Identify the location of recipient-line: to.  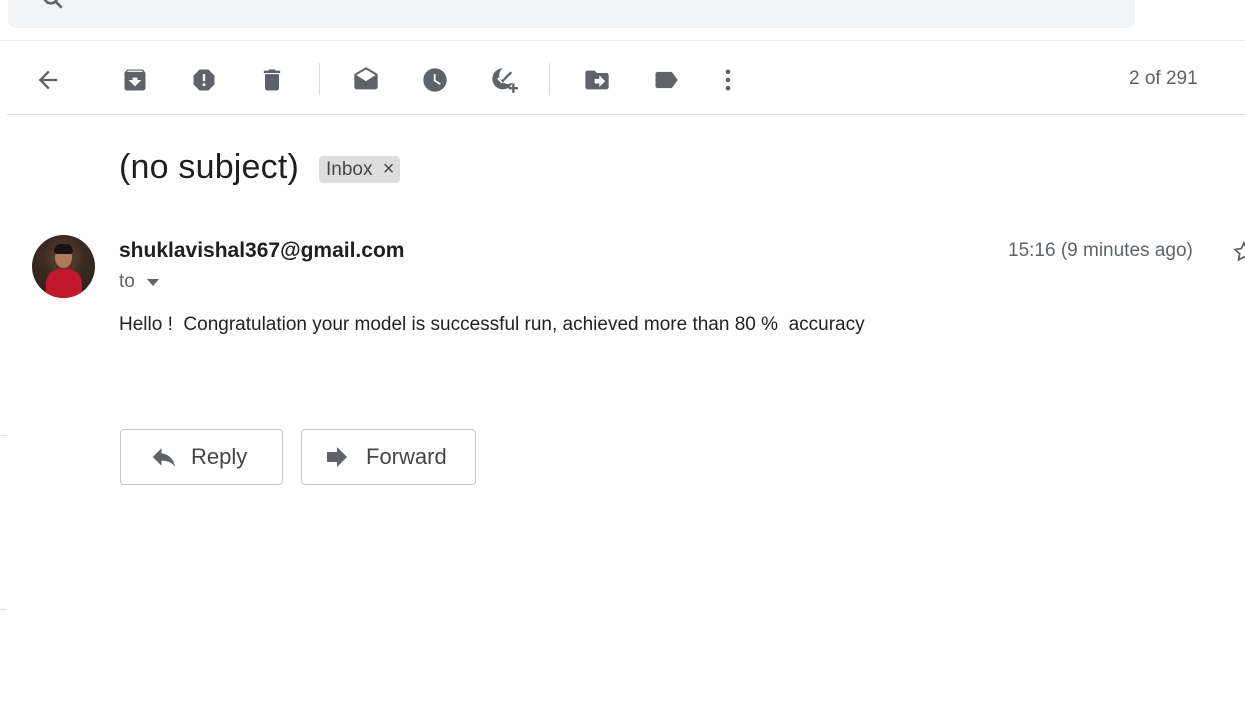
(139, 282).